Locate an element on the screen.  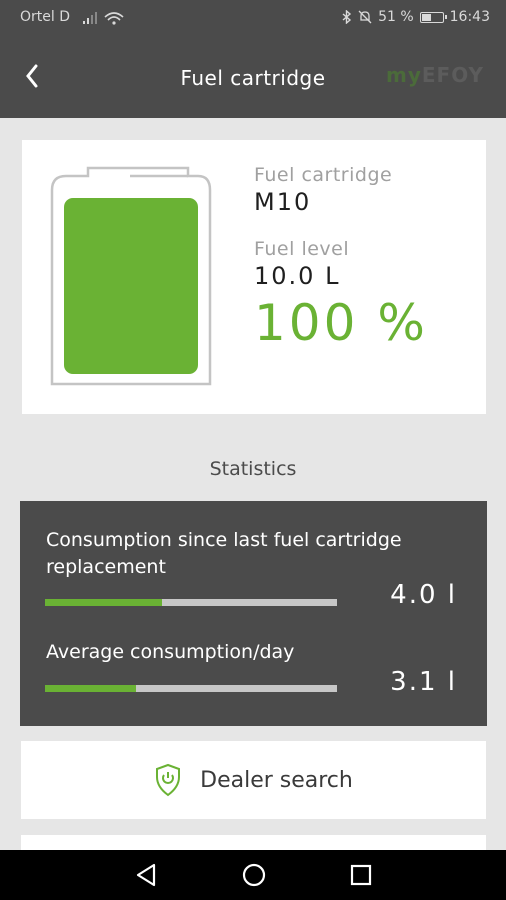
carrier-name: Ortel D is located at coordinates (45, 17).